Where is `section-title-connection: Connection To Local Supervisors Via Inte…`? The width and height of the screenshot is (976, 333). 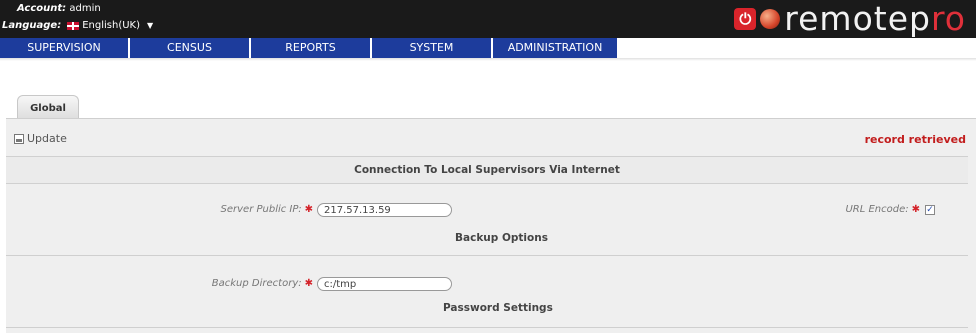 section-title-connection: Connection To Local Supervisors Via Inte… is located at coordinates (487, 170).